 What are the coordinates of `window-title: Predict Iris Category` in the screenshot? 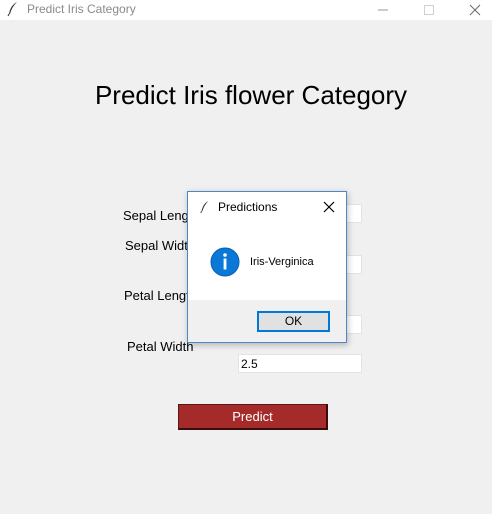 It's located at (81, 9).